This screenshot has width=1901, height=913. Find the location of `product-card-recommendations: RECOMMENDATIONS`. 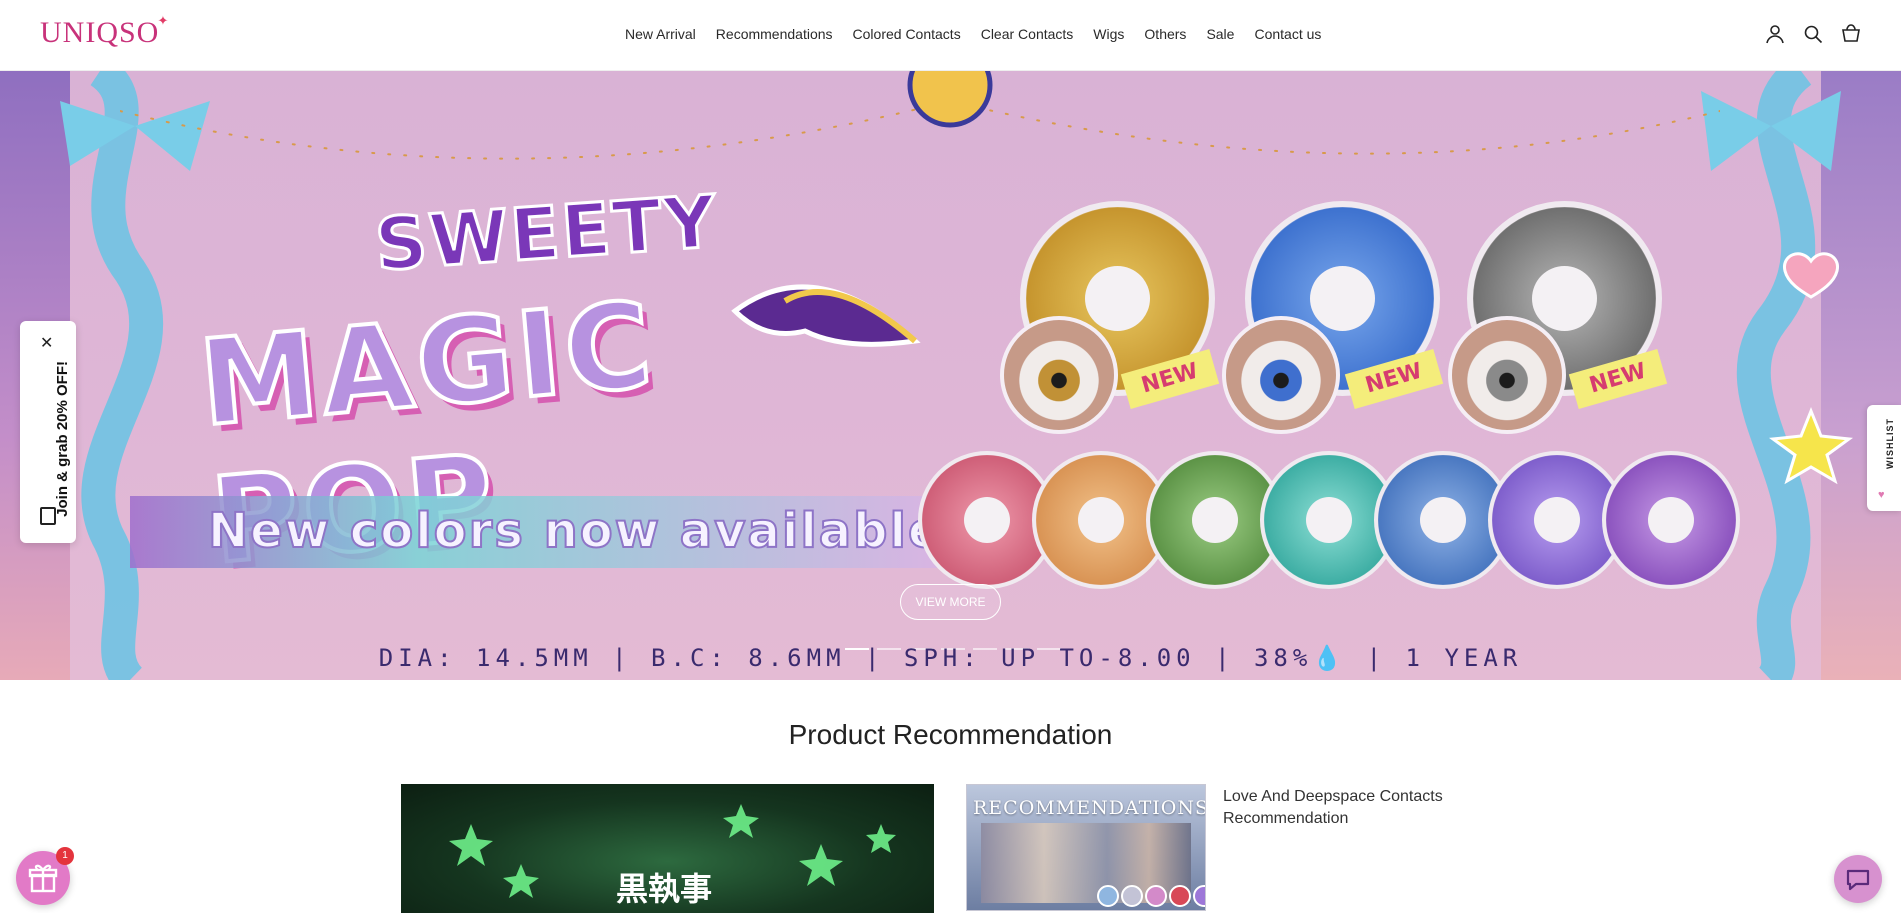

product-card-recommendations: RECOMMENDATIONS is located at coordinates (1086, 847).